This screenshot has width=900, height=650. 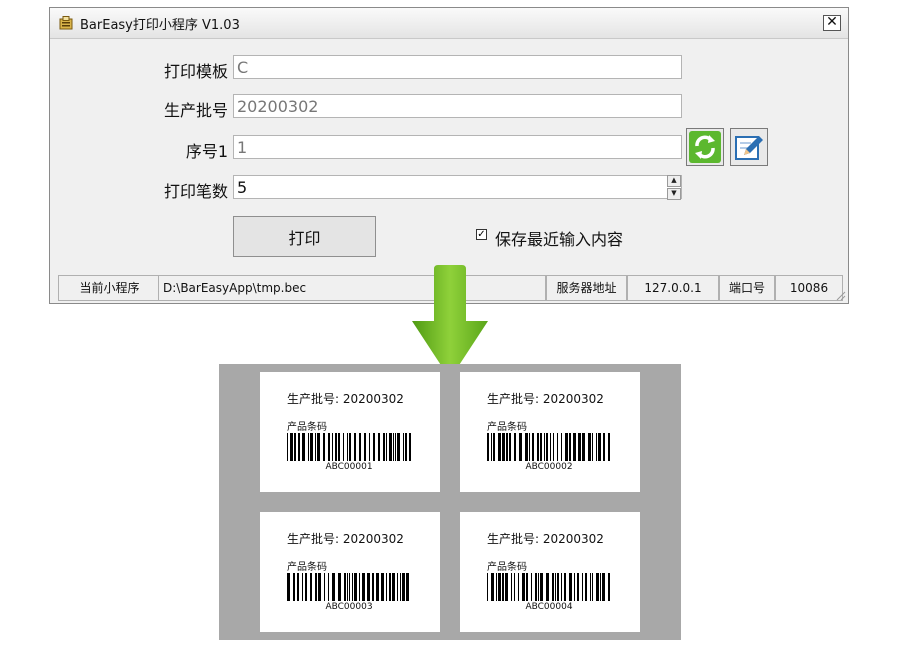 What do you see at coordinates (674, 194) in the screenshot?
I see `spin-down-icon: ▼` at bounding box center [674, 194].